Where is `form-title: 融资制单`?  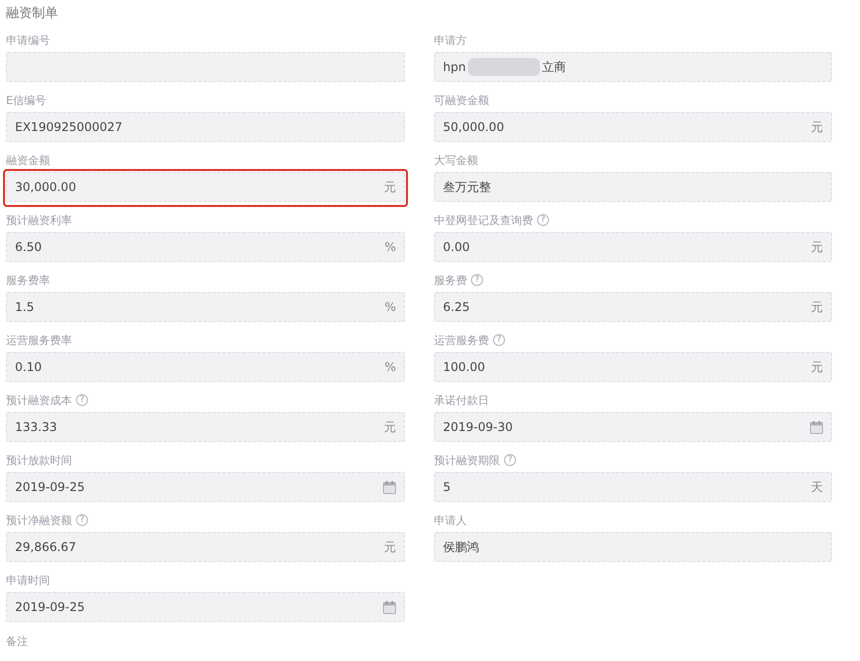 form-title: 融资制单 is located at coordinates (32, 14).